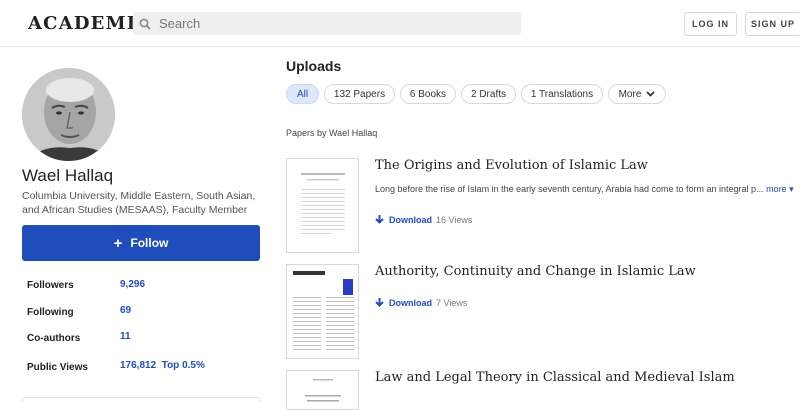 This screenshot has width=800, height=410. Describe the element at coordinates (359, 94) in the screenshot. I see `tab-papers: 132 Papers` at that location.